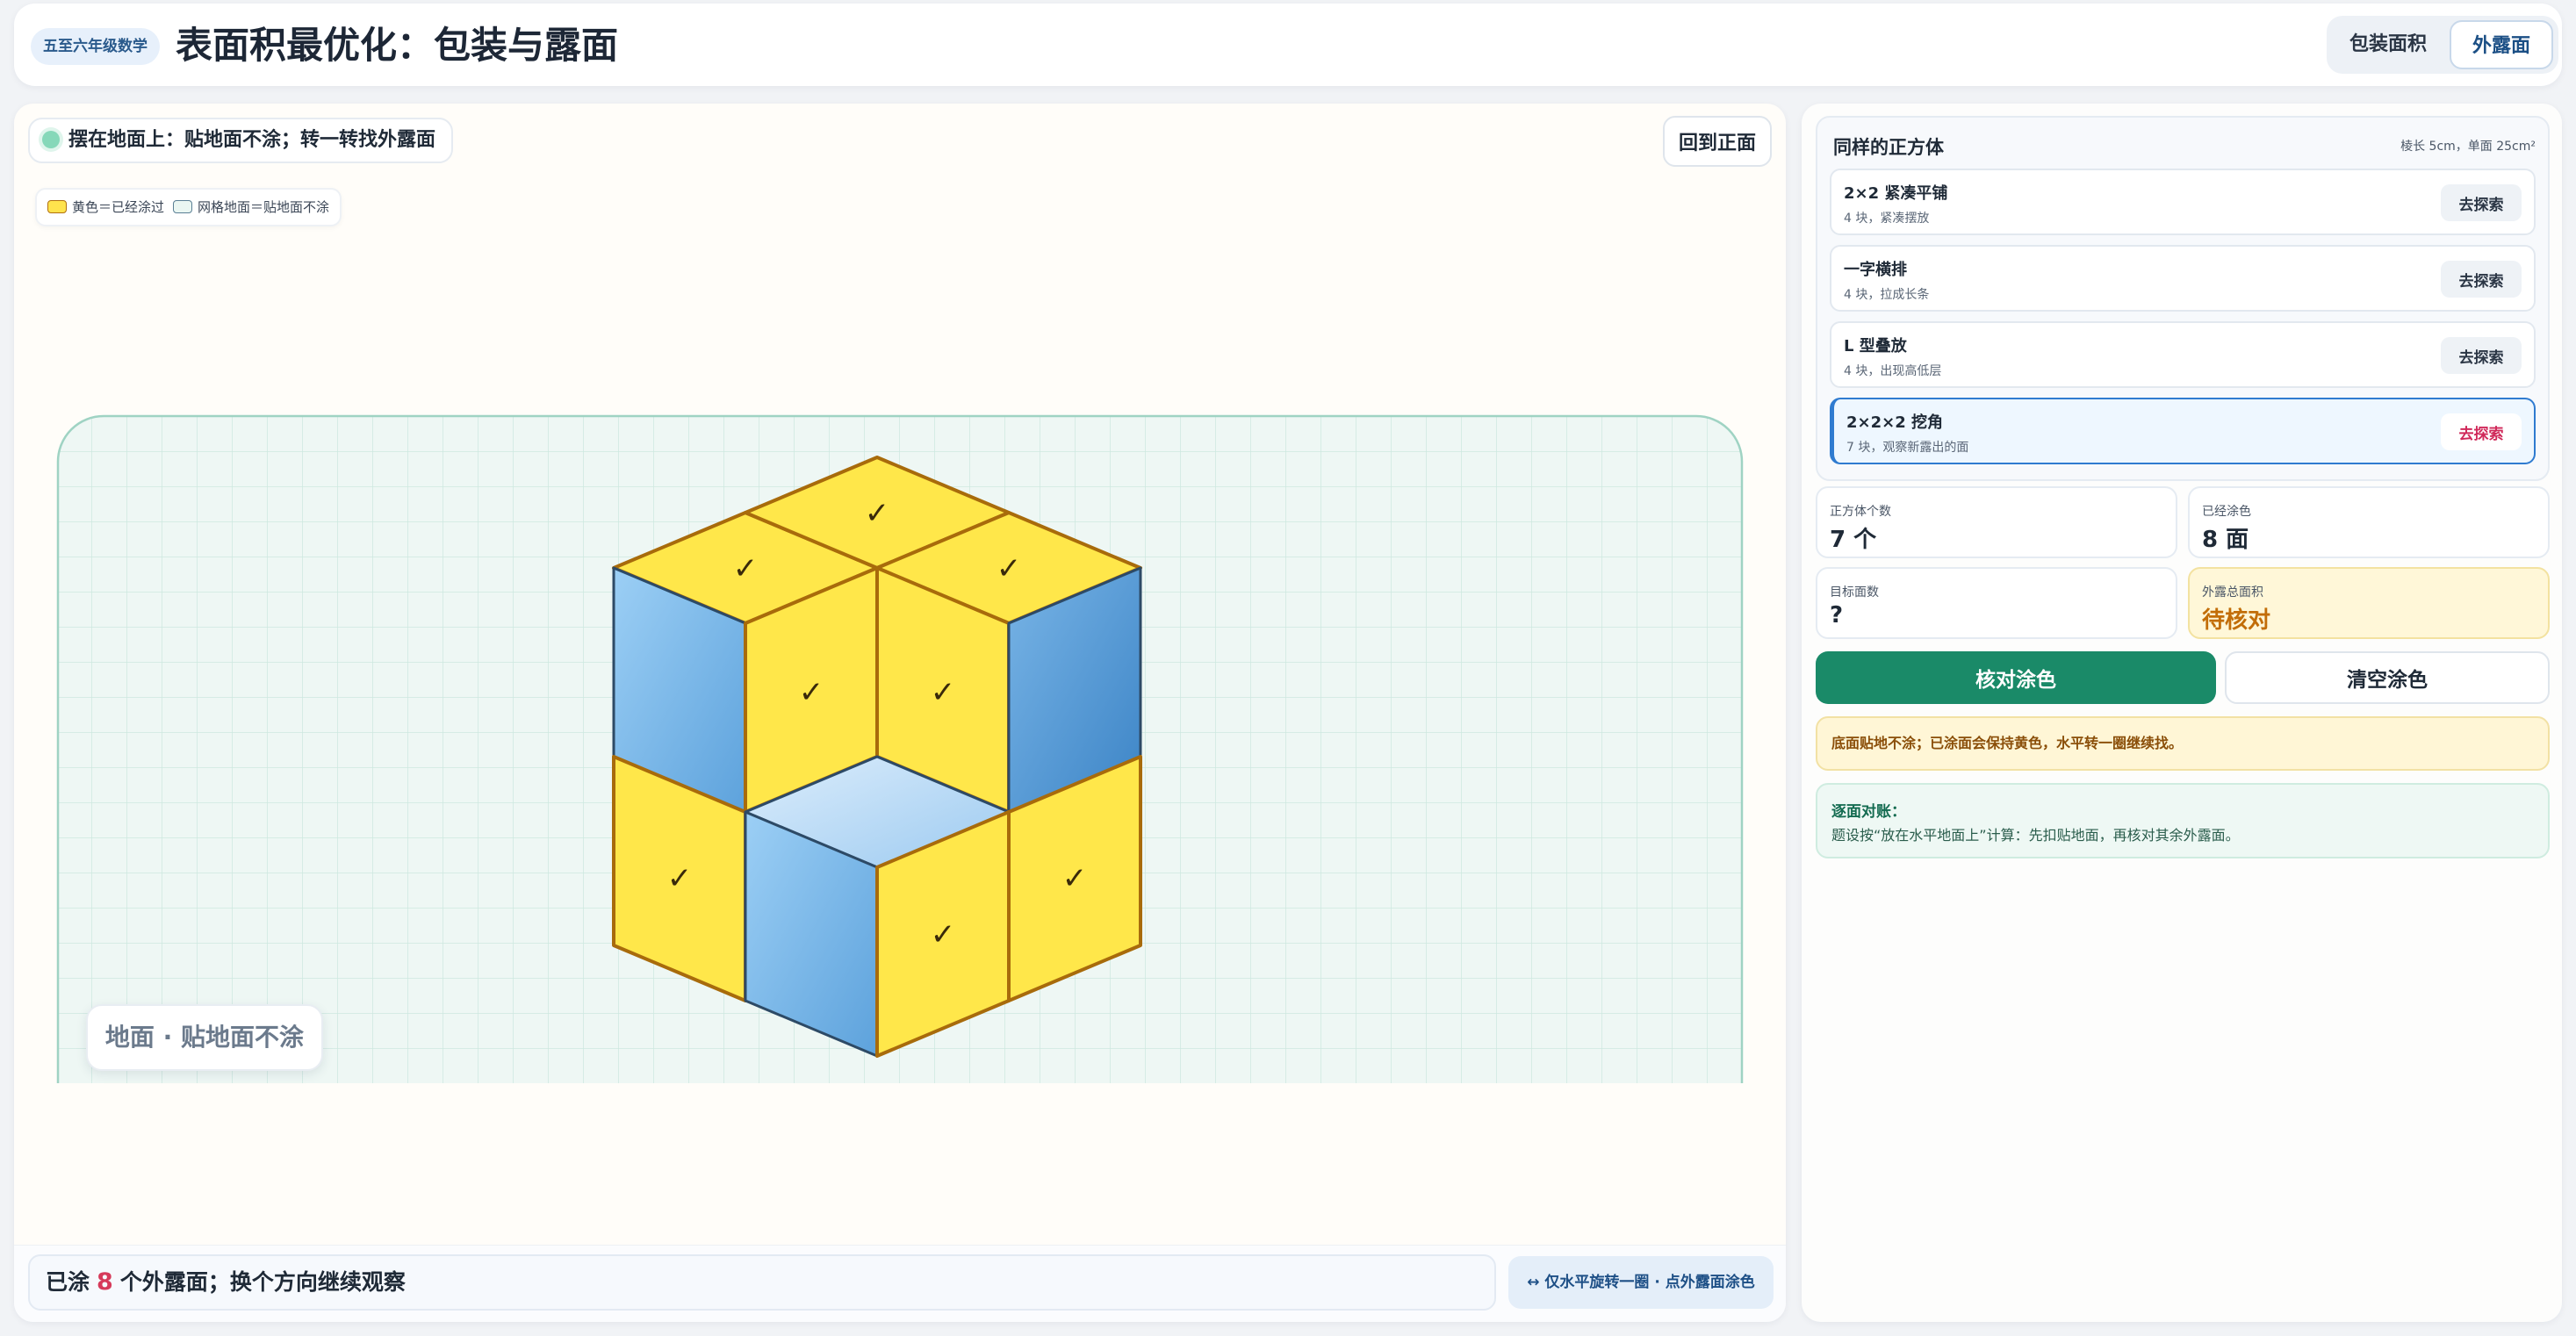 This screenshot has width=2576, height=1336. I want to click on face-ledger: 逐面对账： 题设按“放在水平地面上”计算：先扣贴地面，再核对其余外露面。, so click(2183, 821).